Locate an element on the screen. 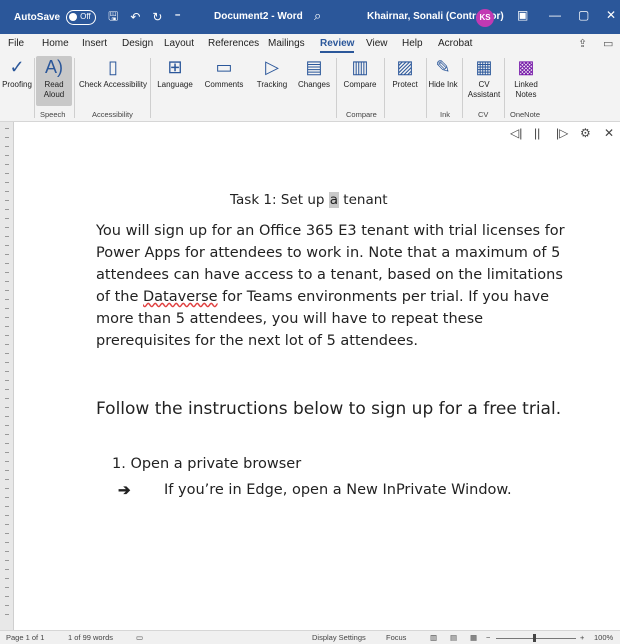  spelling-flagged-word: Dataverse is located at coordinates (180, 297).